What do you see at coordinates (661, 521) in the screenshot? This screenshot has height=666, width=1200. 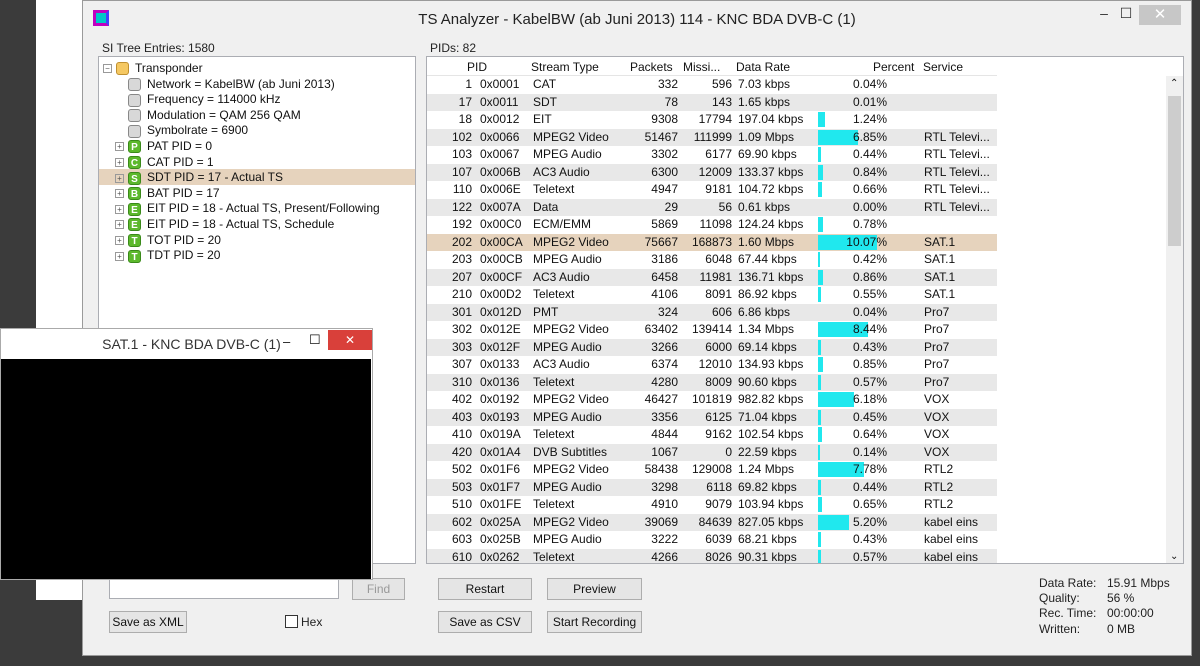 I see `packets: 39069` at bounding box center [661, 521].